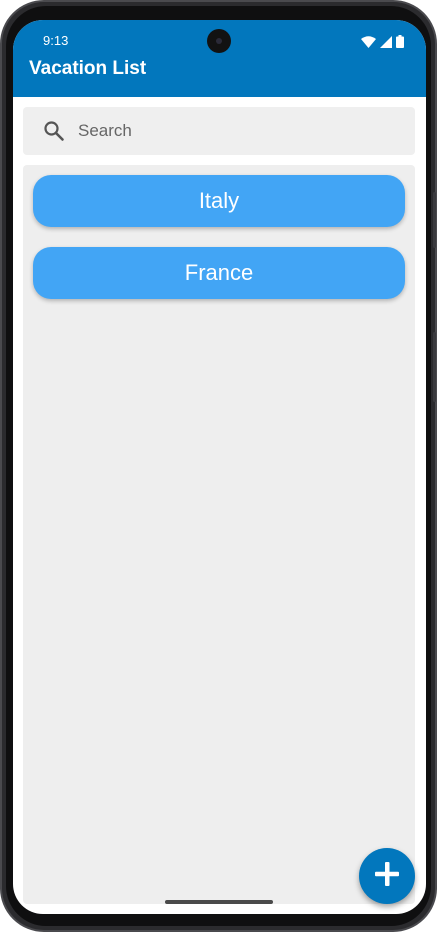 Image resolution: width=437 pixels, height=932 pixels. I want to click on app-bar: 9:13 Vacation List, so click(219, 58).